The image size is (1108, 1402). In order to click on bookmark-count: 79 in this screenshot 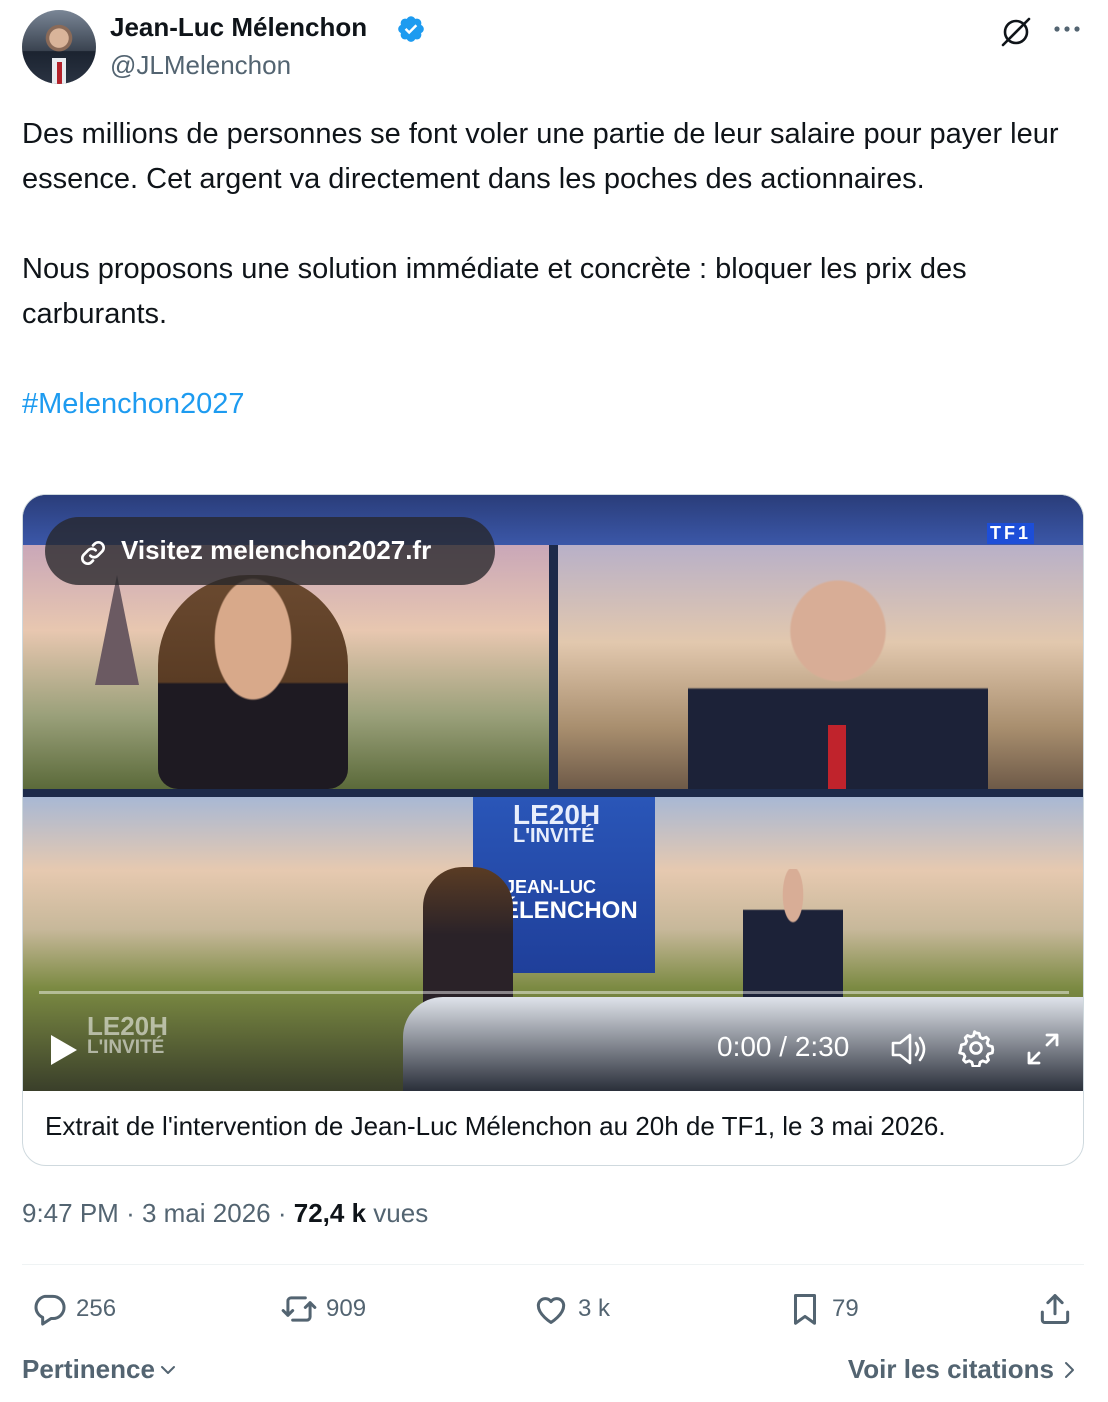, I will do `click(845, 1308)`.